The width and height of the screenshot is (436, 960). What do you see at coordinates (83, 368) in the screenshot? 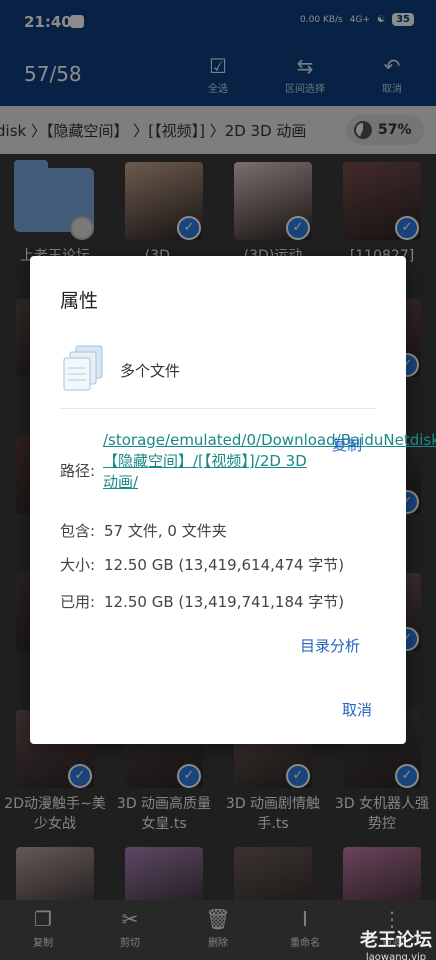
I see `multiple-files-icon` at bounding box center [83, 368].